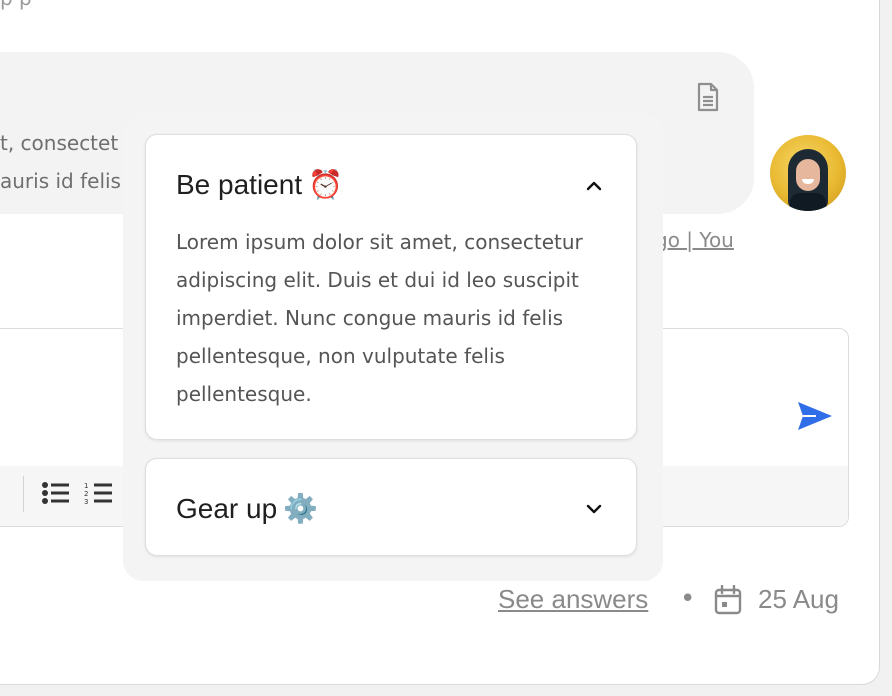 The height and width of the screenshot is (696, 892). Describe the element at coordinates (325, 184) in the screenshot. I see `alarm-clock-icon: ⏰` at that location.